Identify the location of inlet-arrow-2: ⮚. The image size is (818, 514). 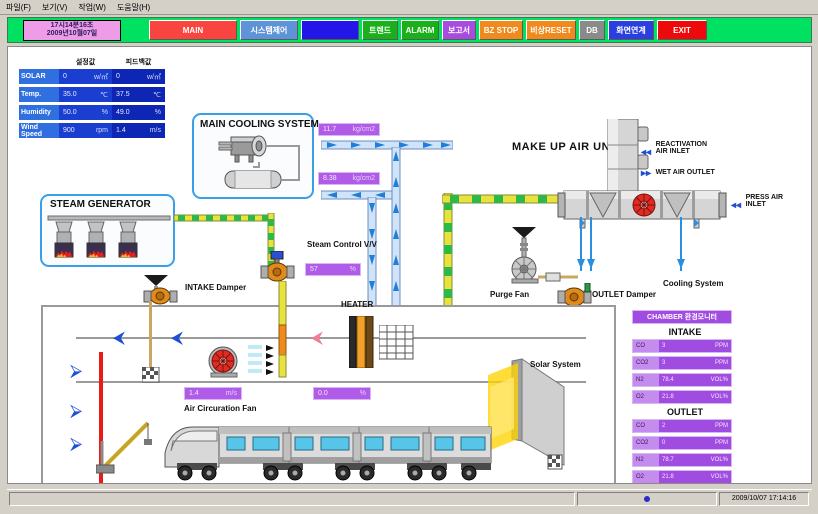
(76, 410).